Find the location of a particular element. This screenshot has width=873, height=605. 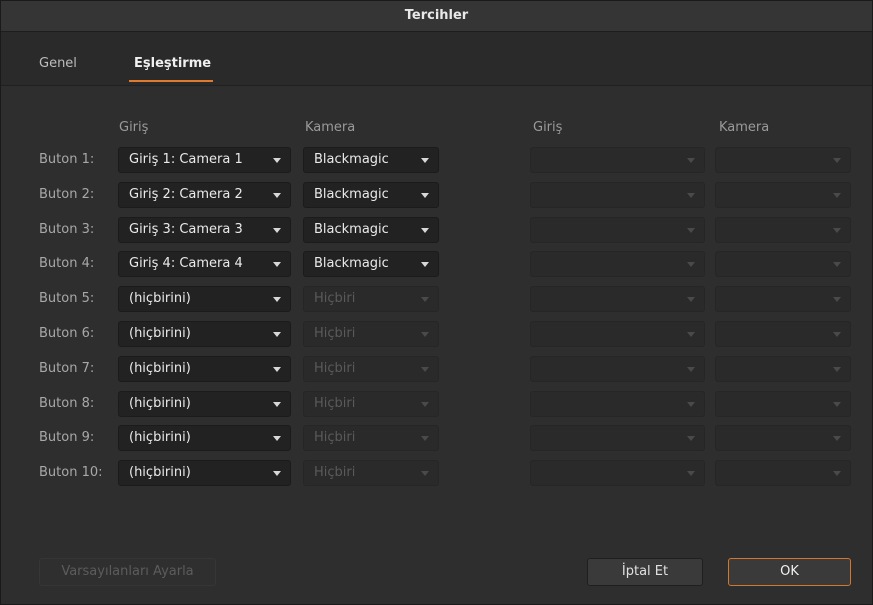

row-label: Buton 7: is located at coordinates (67, 368).